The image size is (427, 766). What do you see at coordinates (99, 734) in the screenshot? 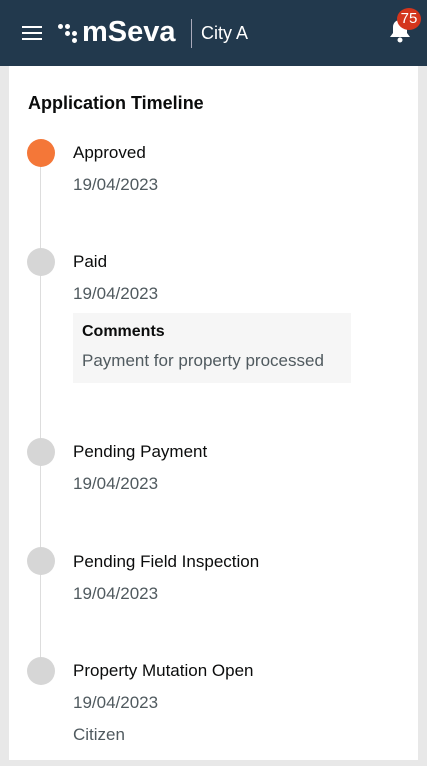
I see `timeline-actor: Citizen` at bounding box center [99, 734].